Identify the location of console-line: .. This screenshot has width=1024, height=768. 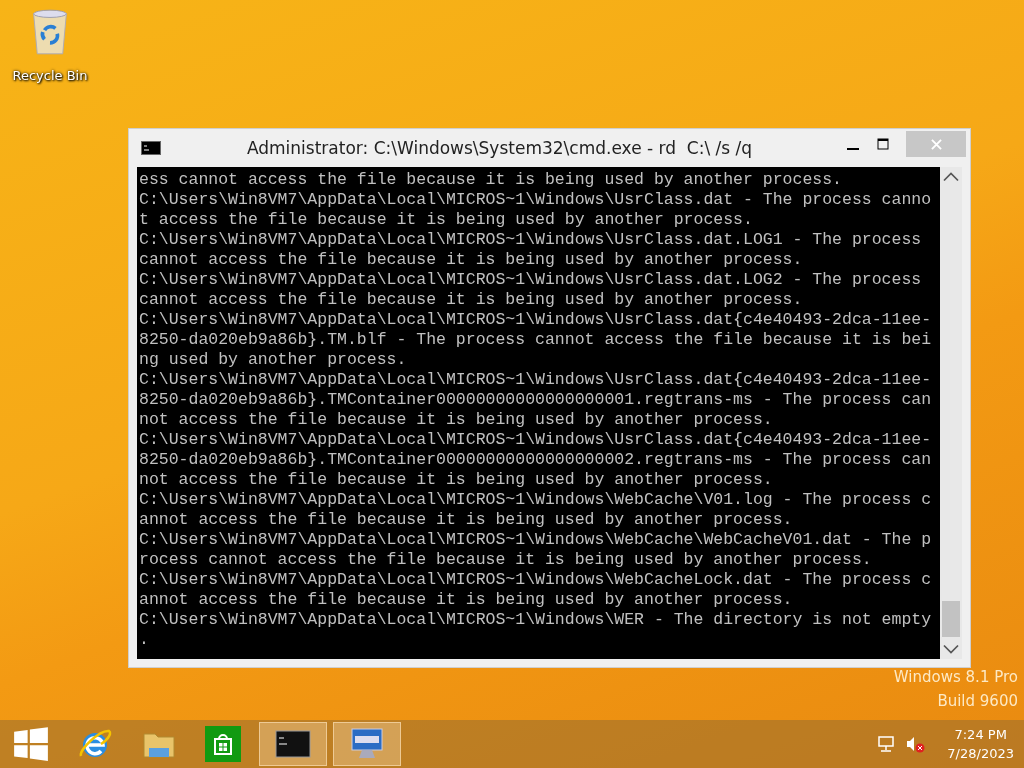
(144, 640).